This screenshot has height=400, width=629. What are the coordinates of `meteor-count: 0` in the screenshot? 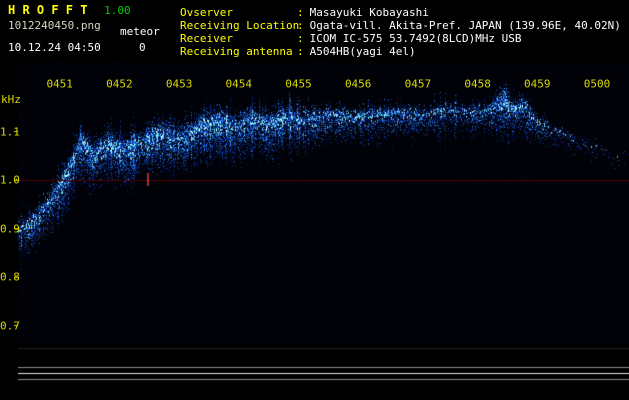 It's located at (142, 47).